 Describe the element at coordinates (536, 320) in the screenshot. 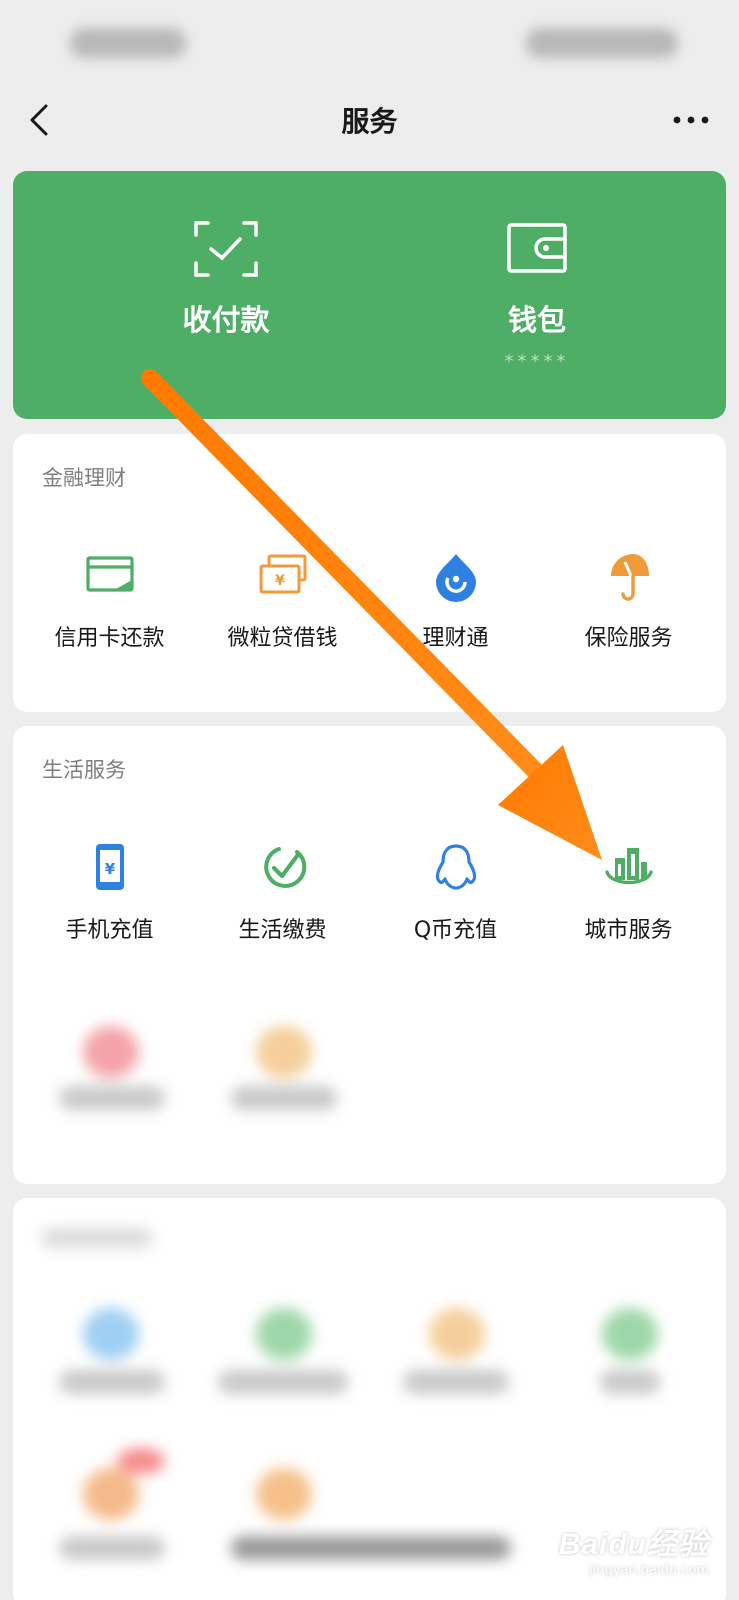

I see `pay-item-label: 钱包` at that location.